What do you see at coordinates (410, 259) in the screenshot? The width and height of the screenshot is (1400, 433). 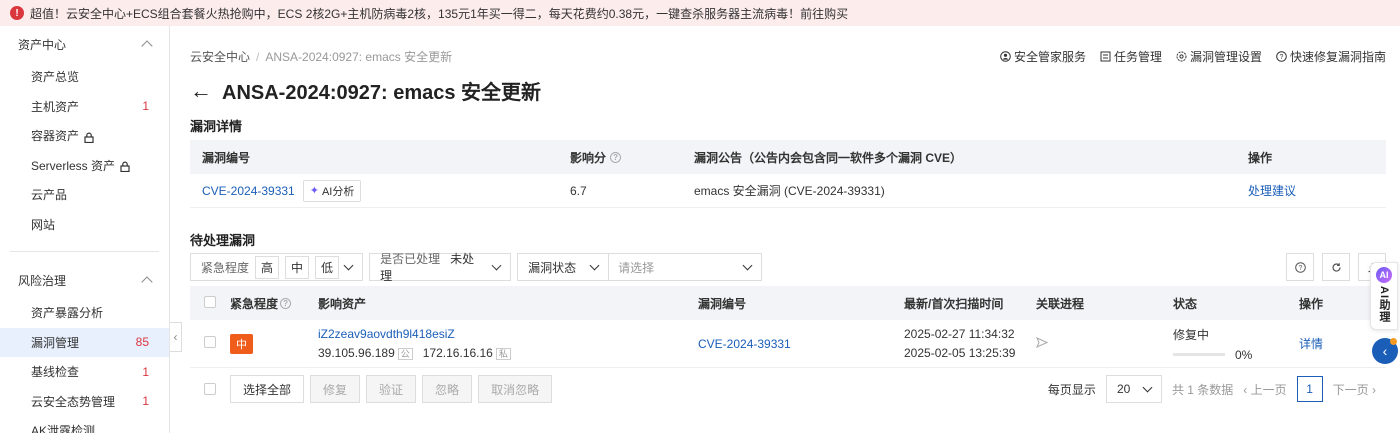 I see `handled-filter-label: 是否已处理` at bounding box center [410, 259].